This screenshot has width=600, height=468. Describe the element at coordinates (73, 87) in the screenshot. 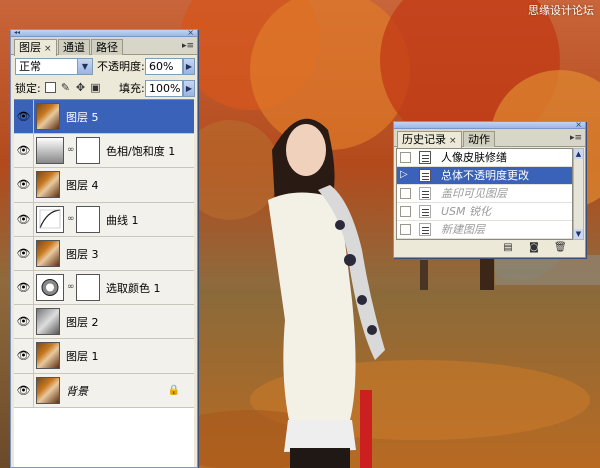

I see `lock-icons-group: ✎ ✥ ▣` at that location.